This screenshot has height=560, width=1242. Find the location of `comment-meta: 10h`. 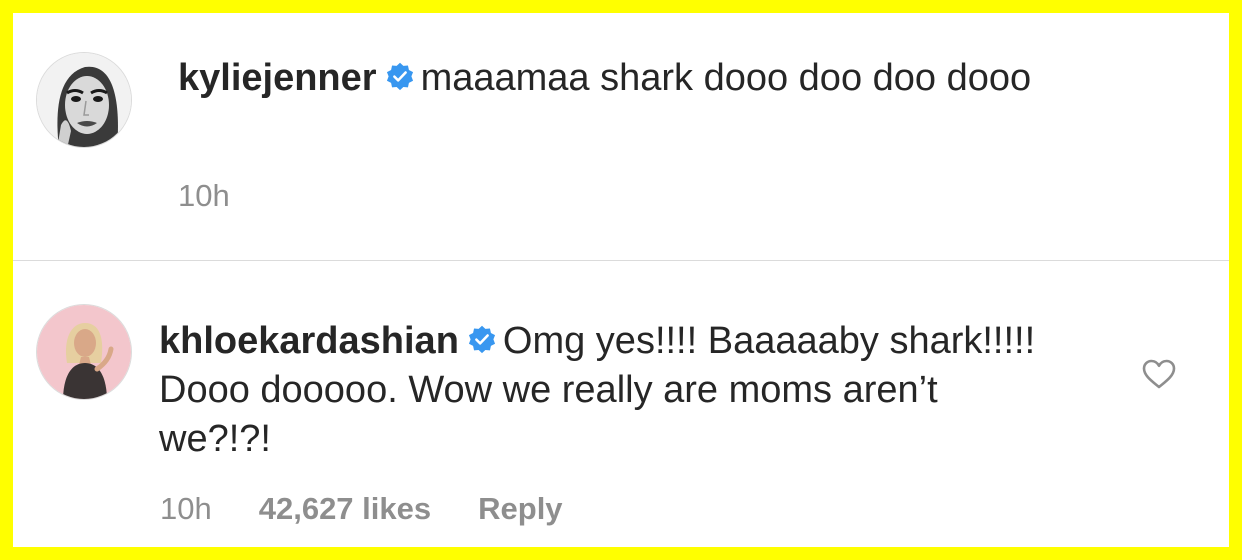

comment-meta: 10h is located at coordinates (227, 196).